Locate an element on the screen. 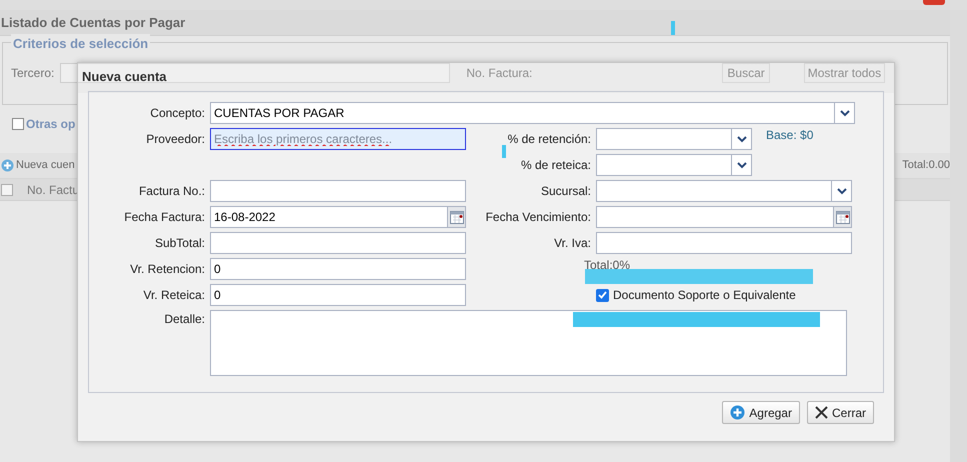  close-button: Cerrar is located at coordinates (840, 412).